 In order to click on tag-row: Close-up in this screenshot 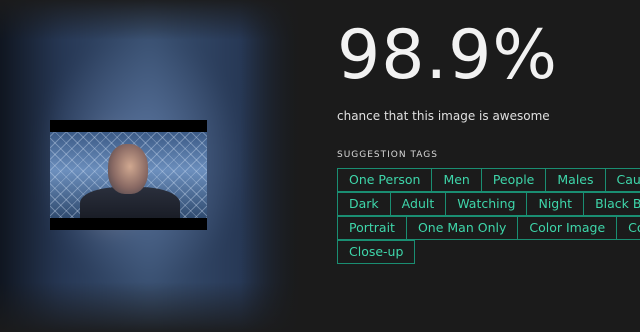, I will do `click(488, 252)`.